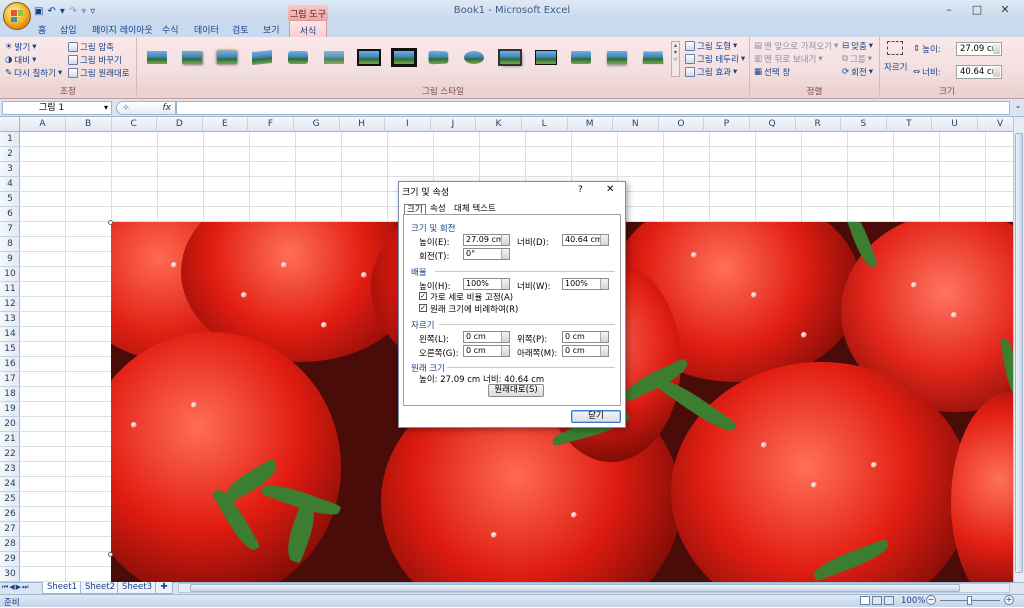 This screenshot has height=608, width=1024. Describe the element at coordinates (610, 189) in the screenshot. I see `dialog-close-button: ✕` at that location.